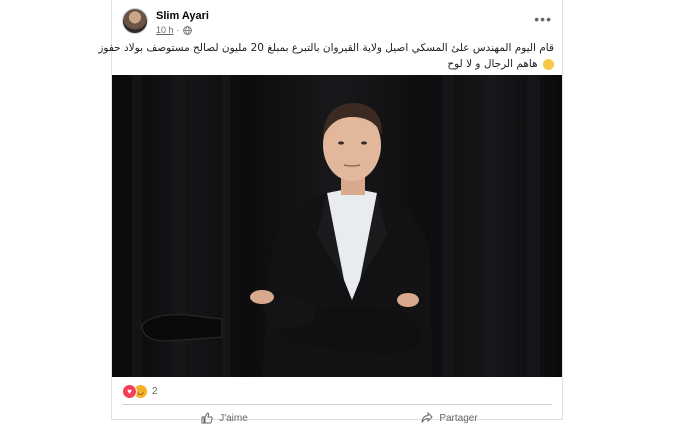 This screenshot has height=428, width=675. Describe the element at coordinates (155, 391) in the screenshot. I see `reaction-count: 2` at that location.